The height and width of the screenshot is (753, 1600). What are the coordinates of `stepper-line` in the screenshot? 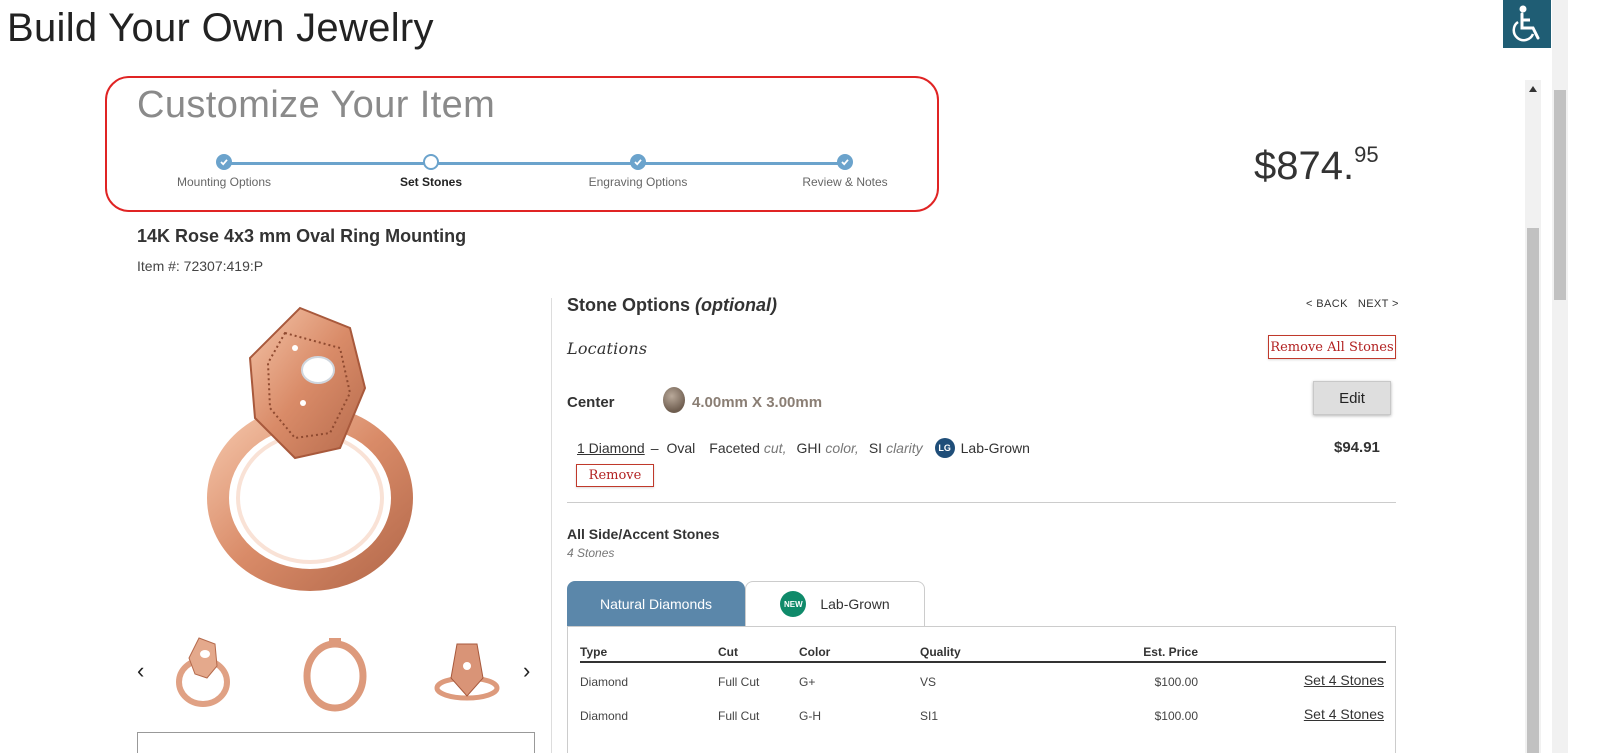 It's located at (535, 163).